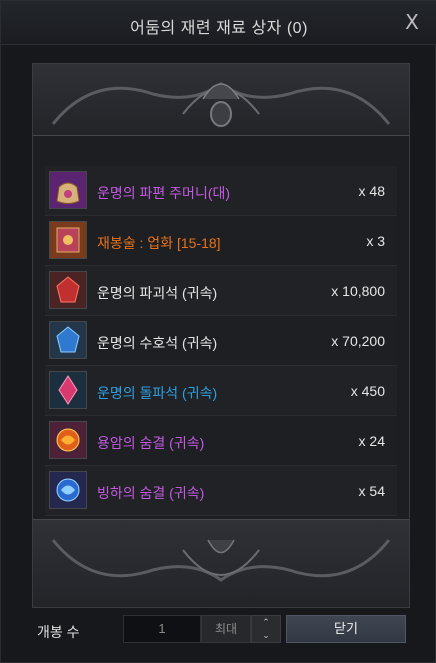 The width and height of the screenshot is (436, 663). Describe the element at coordinates (151, 443) in the screenshot. I see `item-name: 용암의 숨결 (귀속)` at that location.